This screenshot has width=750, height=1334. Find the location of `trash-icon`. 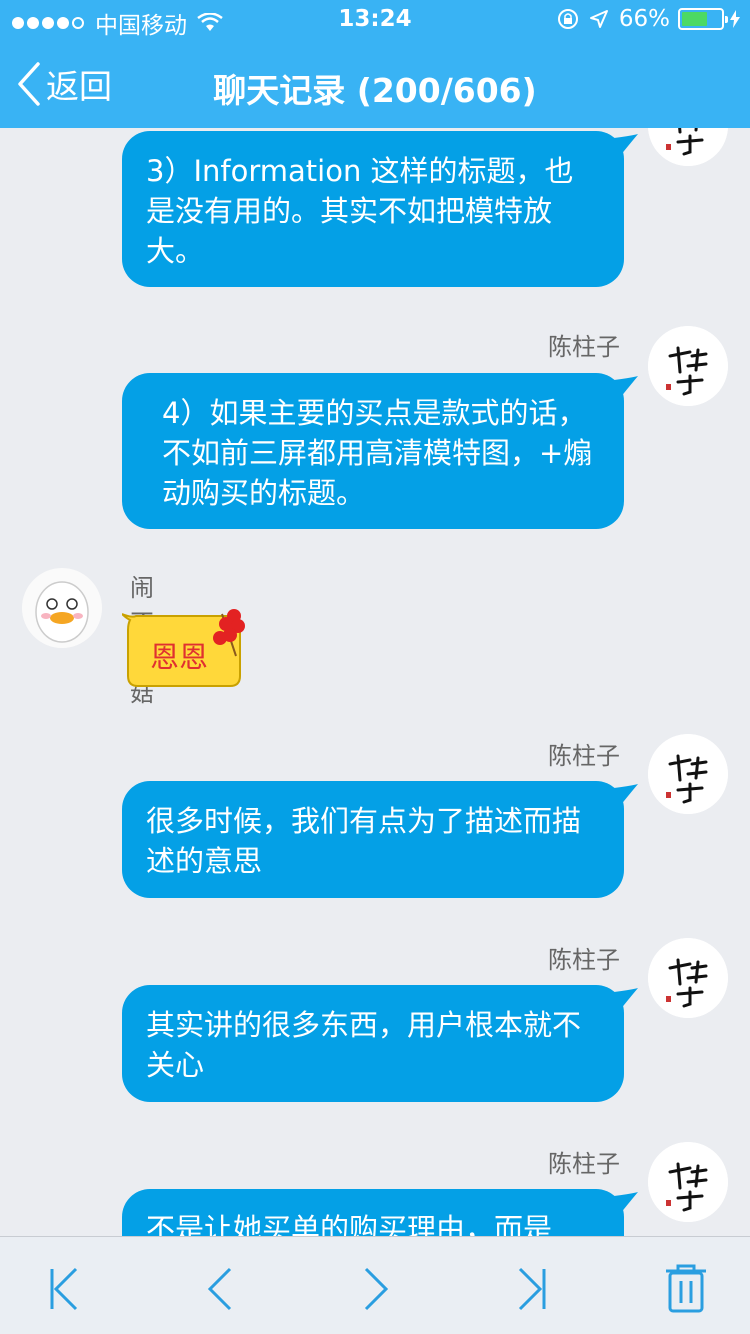

trash-icon is located at coordinates (686, 1288).